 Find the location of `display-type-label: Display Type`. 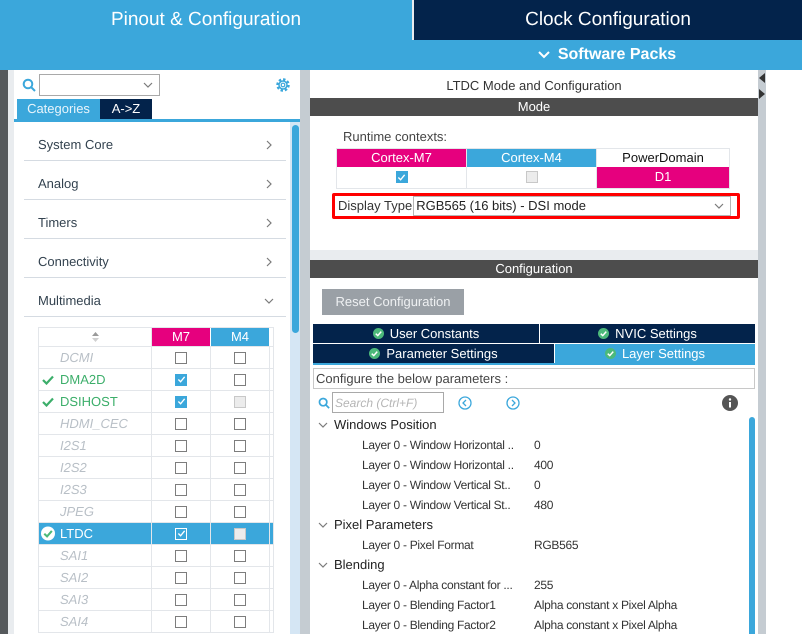

display-type-label: Display Type is located at coordinates (375, 205).